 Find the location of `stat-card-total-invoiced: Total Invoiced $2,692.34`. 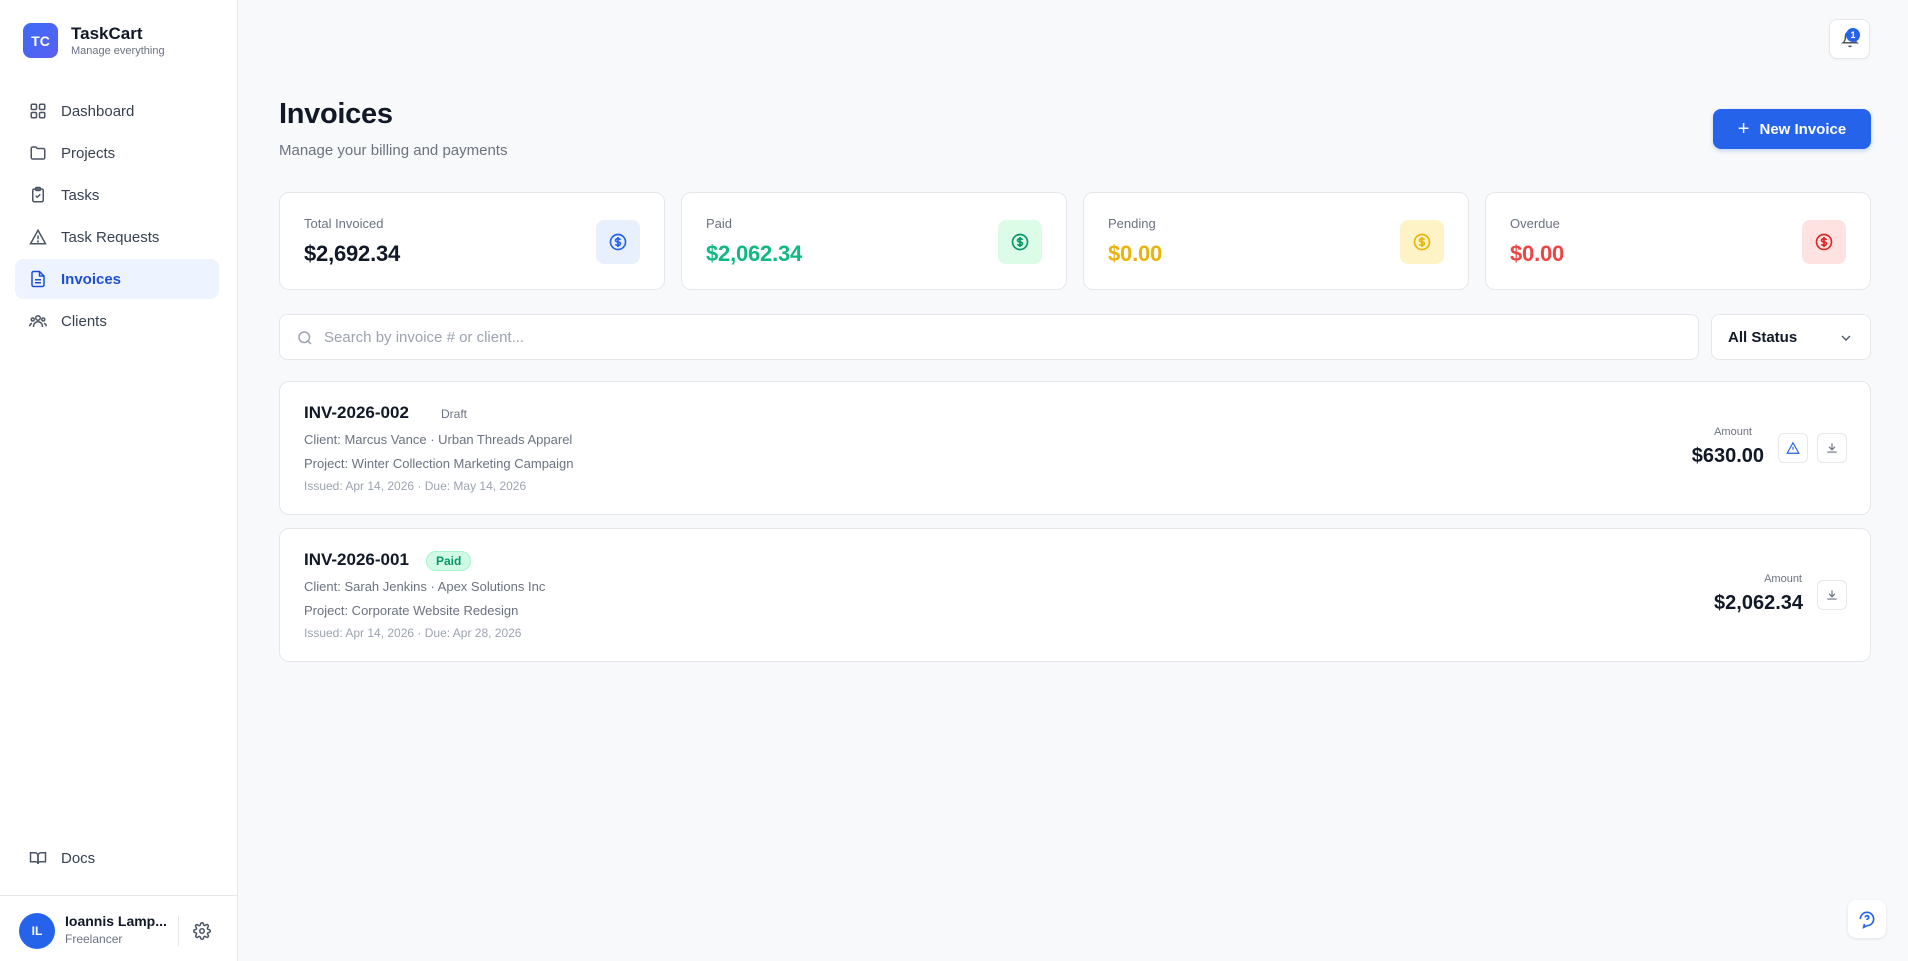

stat-card-total-invoiced: Total Invoiced $2,692.34 is located at coordinates (472, 241).